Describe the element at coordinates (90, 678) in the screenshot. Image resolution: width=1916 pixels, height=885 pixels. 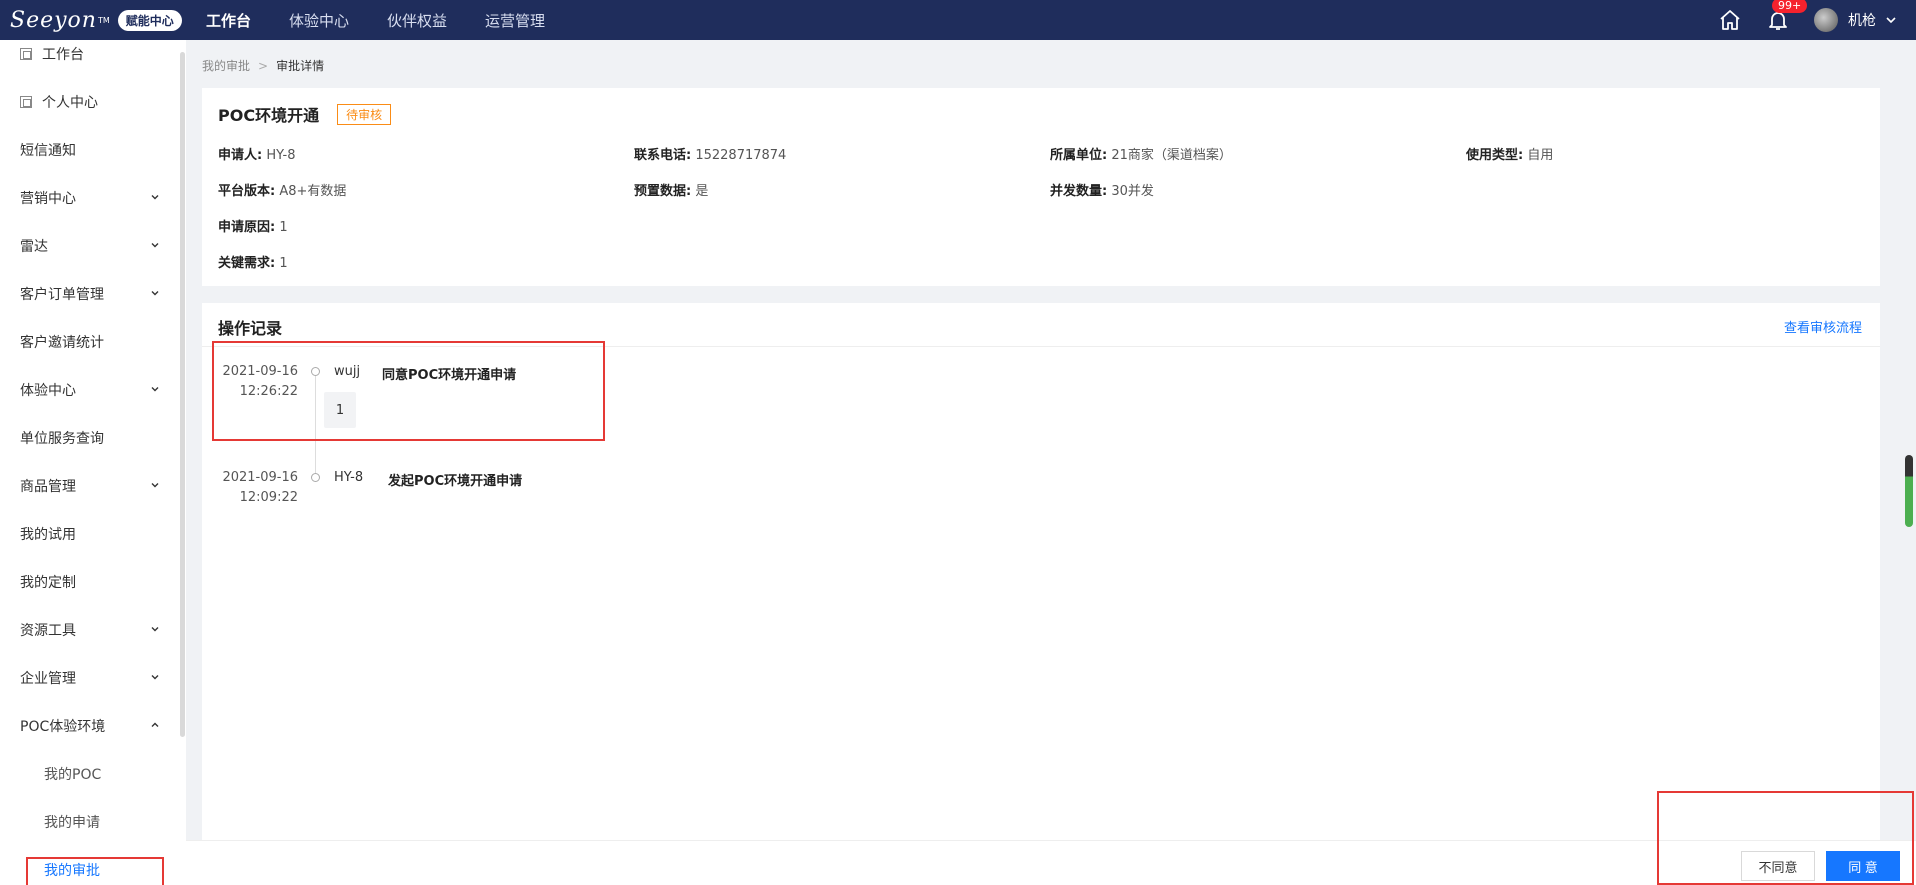
I see `sidebar-item-enterprise: 企业管理` at that location.